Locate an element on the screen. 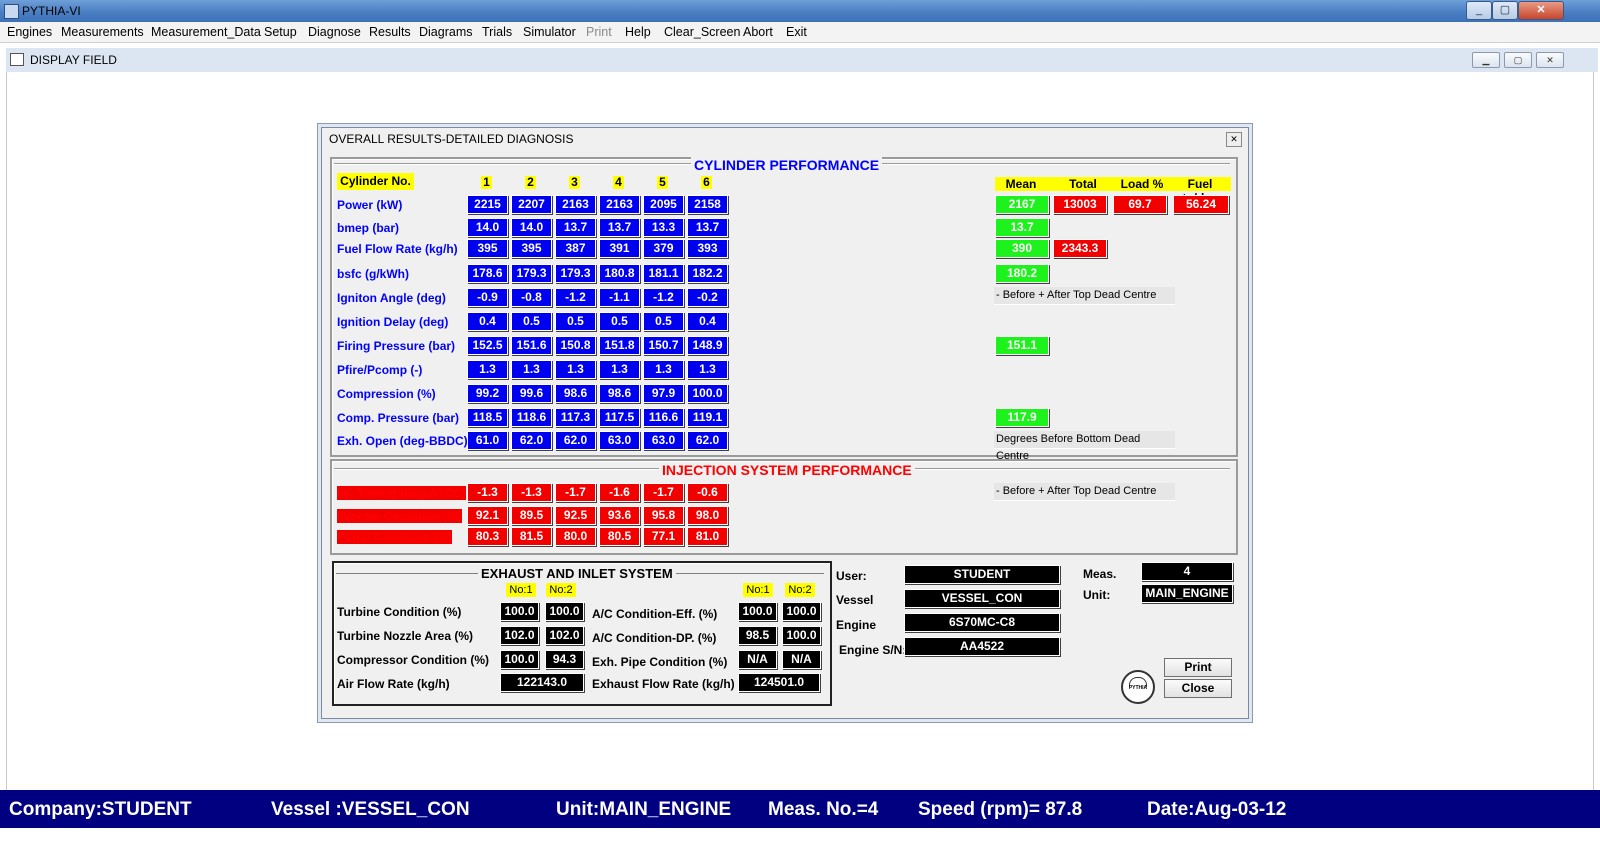 This screenshot has height=848, width=1600. cylinder-value-cell: 61.0 is located at coordinates (487, 440).